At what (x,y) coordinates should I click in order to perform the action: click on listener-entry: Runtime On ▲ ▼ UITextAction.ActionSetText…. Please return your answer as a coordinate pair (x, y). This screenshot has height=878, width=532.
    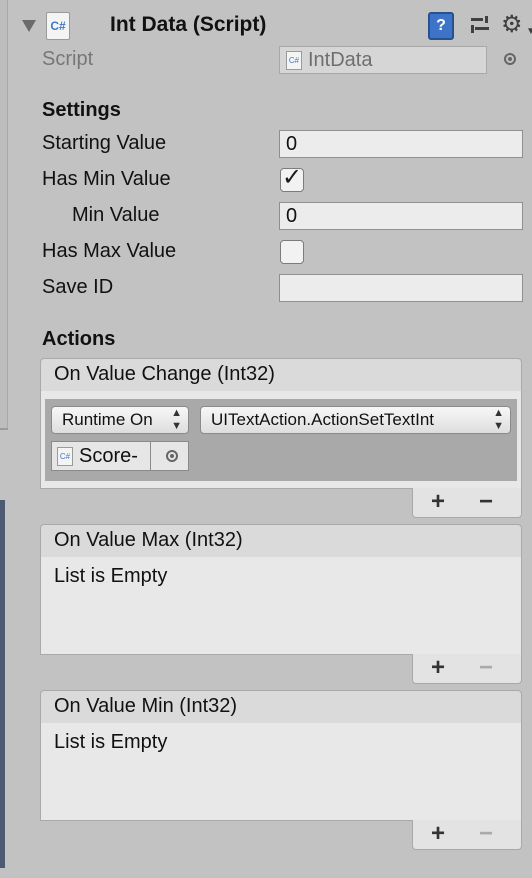
    Looking at the image, I should click on (281, 440).